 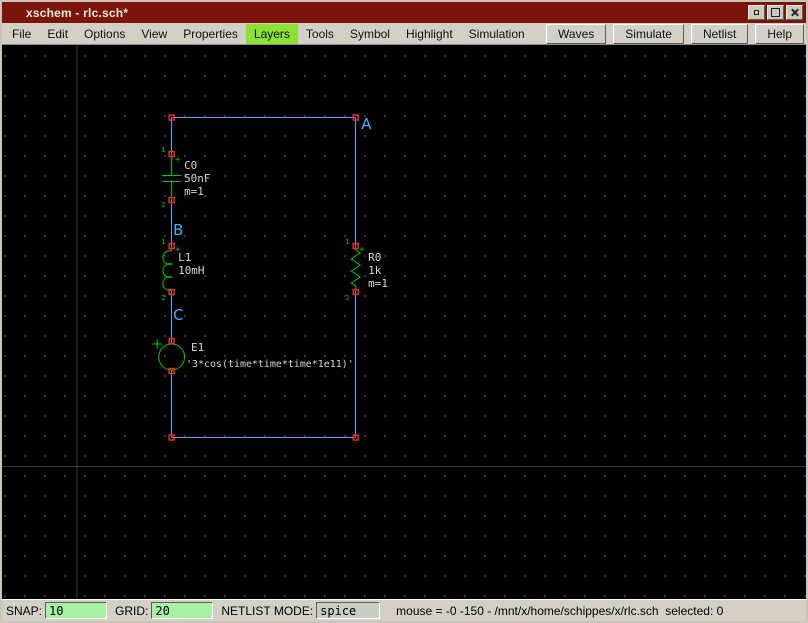 What do you see at coordinates (178, 230) in the screenshot?
I see `net-label-b: B` at bounding box center [178, 230].